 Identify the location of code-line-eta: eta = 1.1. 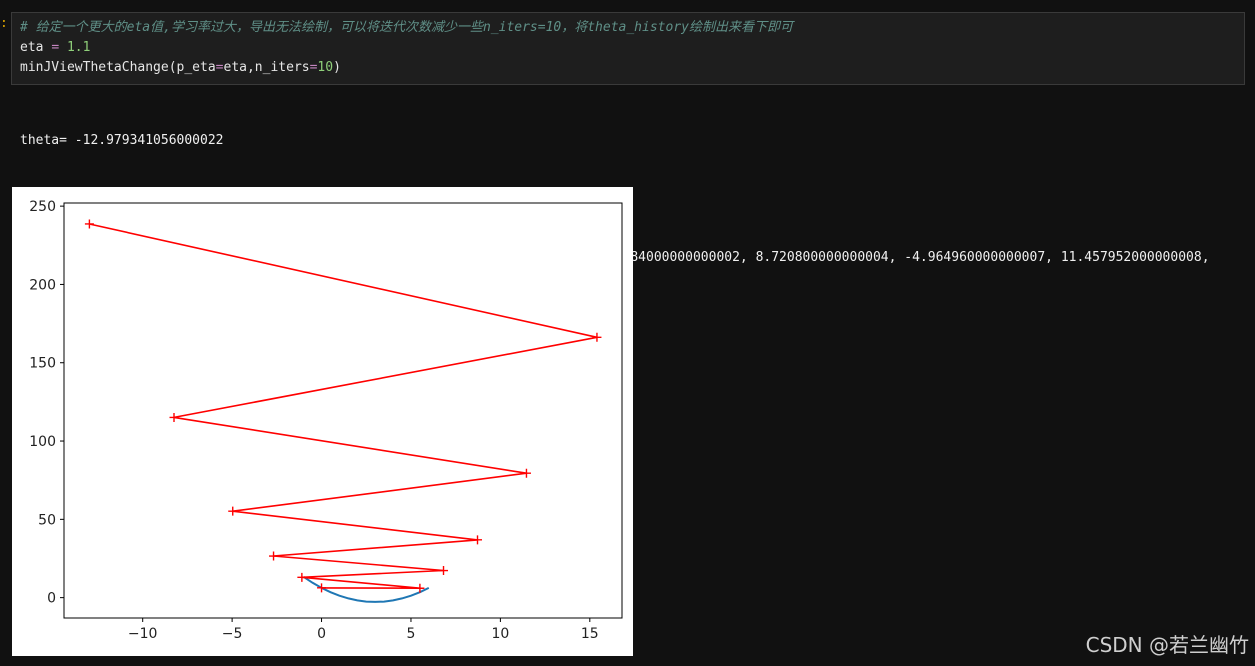
(628, 48).